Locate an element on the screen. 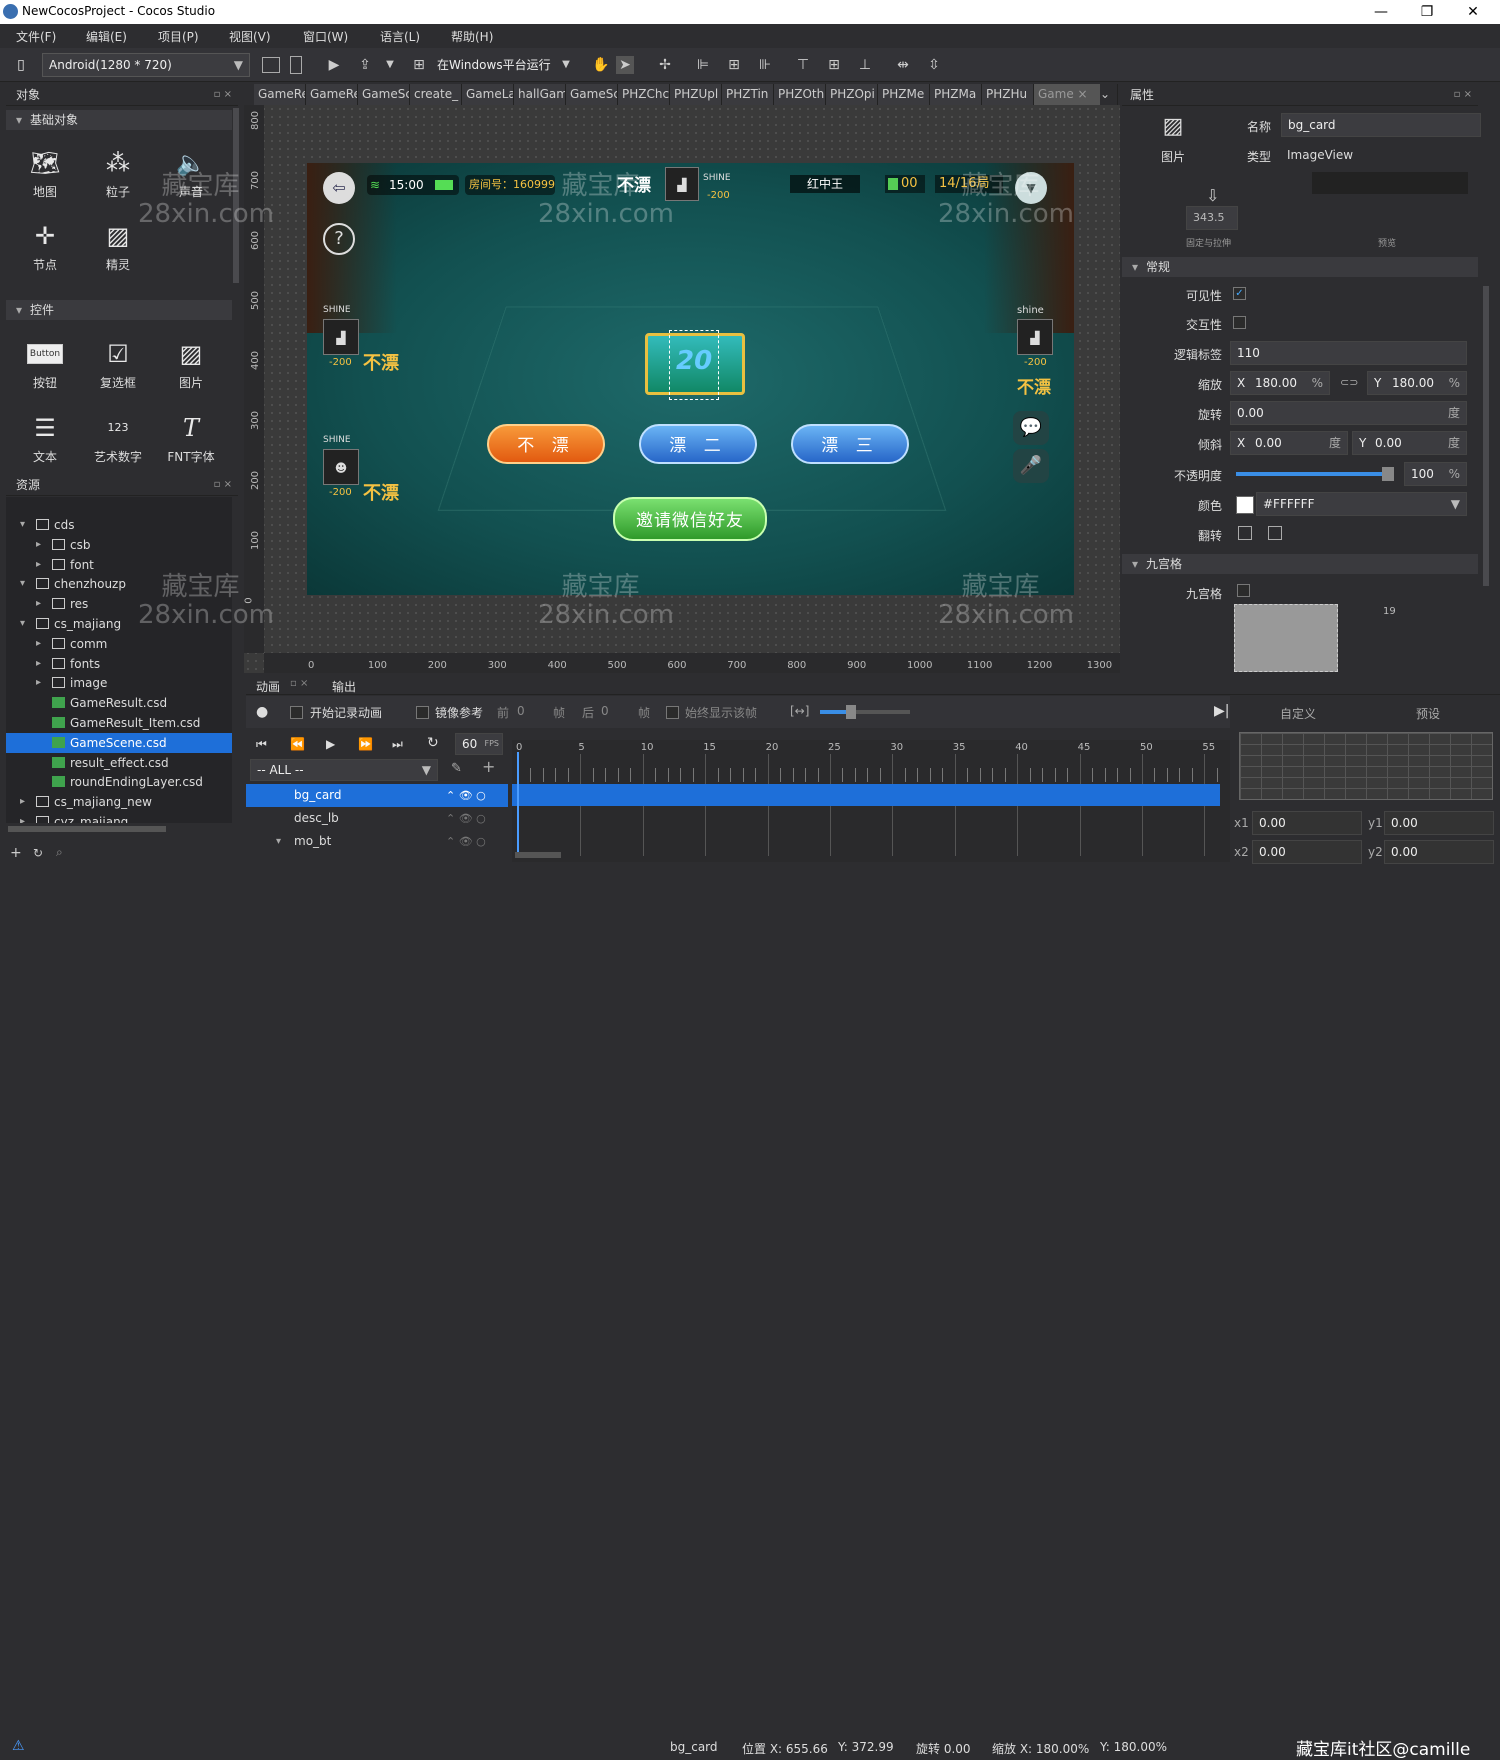  tree-file: roundEndingLayer.csd is located at coordinates (119, 782).